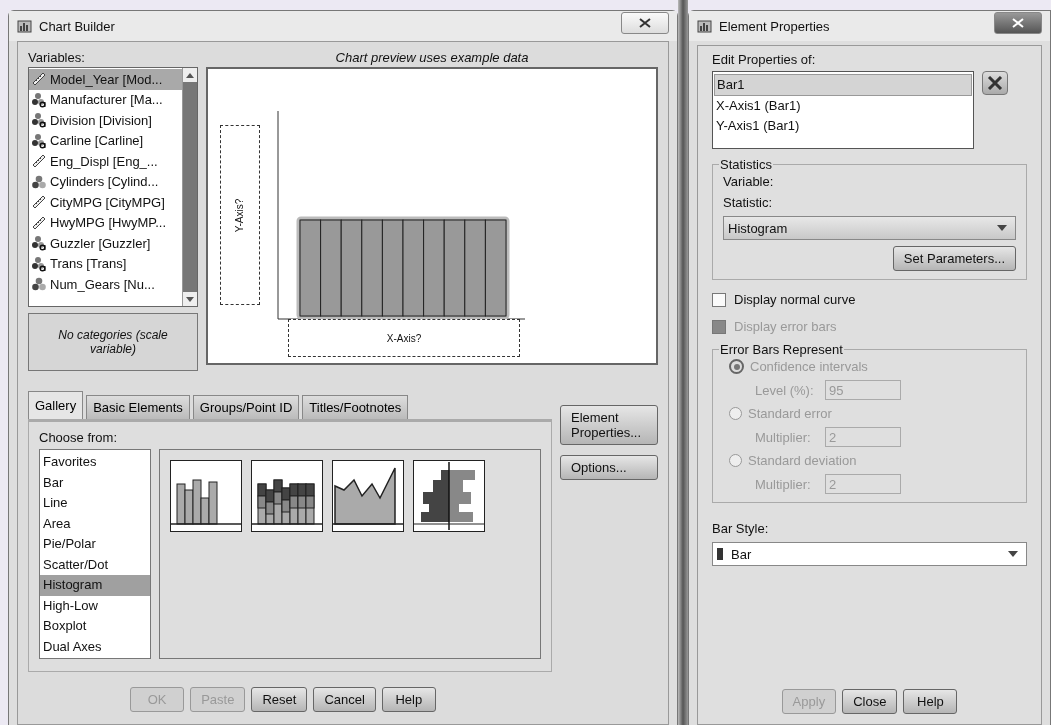  I want to click on chart-type-item: Histogram, so click(95, 585).